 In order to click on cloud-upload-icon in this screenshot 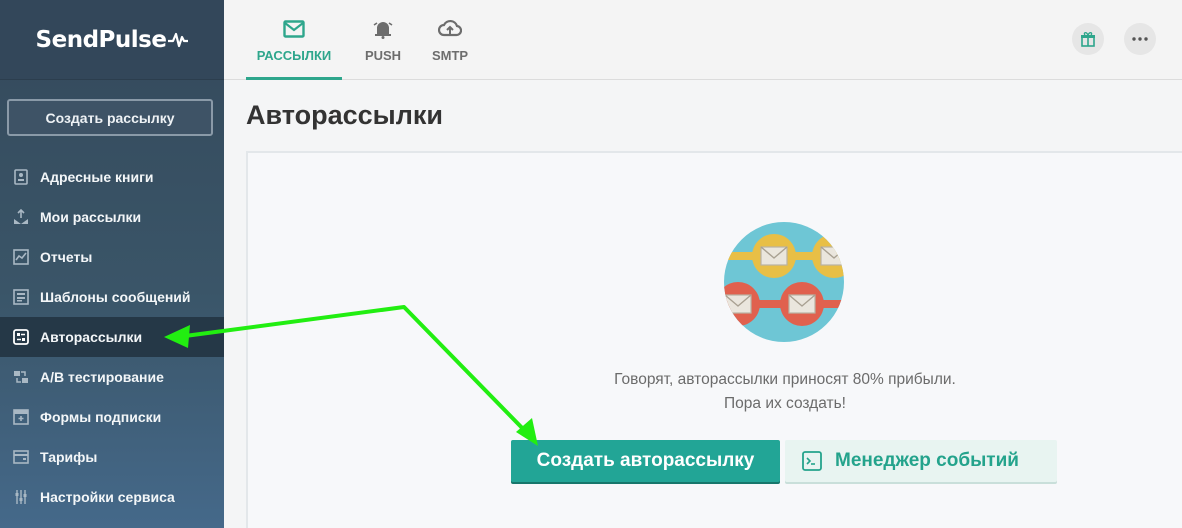, I will do `click(450, 29)`.